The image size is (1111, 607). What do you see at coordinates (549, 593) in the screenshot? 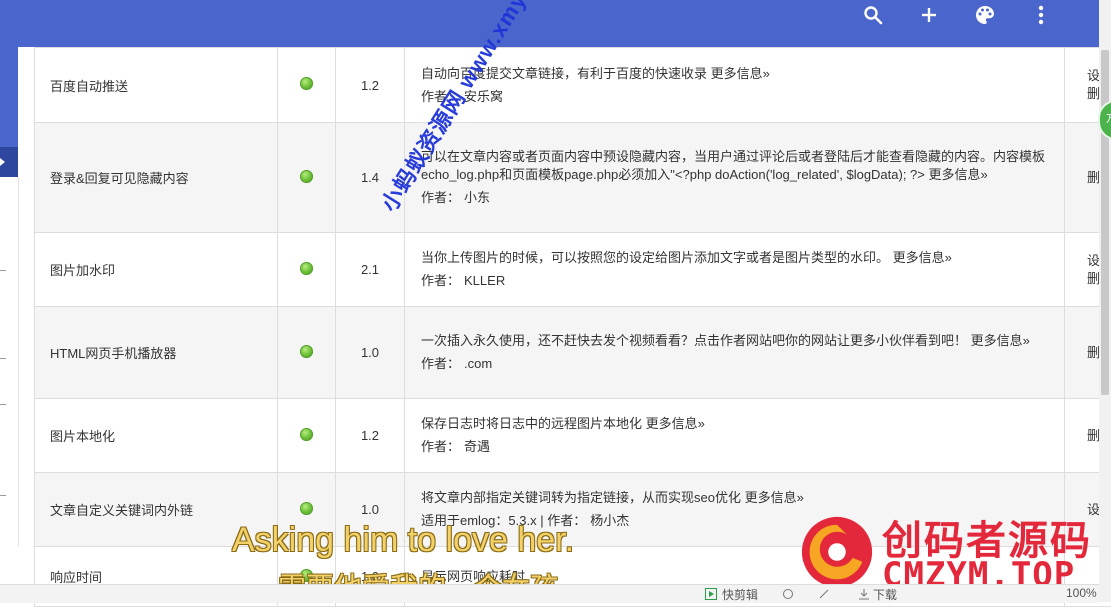
I see `browser-status-bar: 快剪辑 下载 100%` at bounding box center [549, 593].